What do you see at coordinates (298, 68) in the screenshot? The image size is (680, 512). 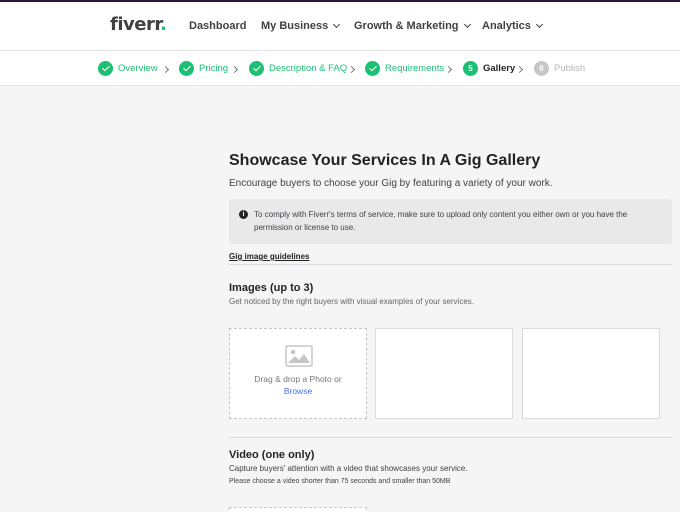 I see `step-description-faq: Description & FAQ` at bounding box center [298, 68].